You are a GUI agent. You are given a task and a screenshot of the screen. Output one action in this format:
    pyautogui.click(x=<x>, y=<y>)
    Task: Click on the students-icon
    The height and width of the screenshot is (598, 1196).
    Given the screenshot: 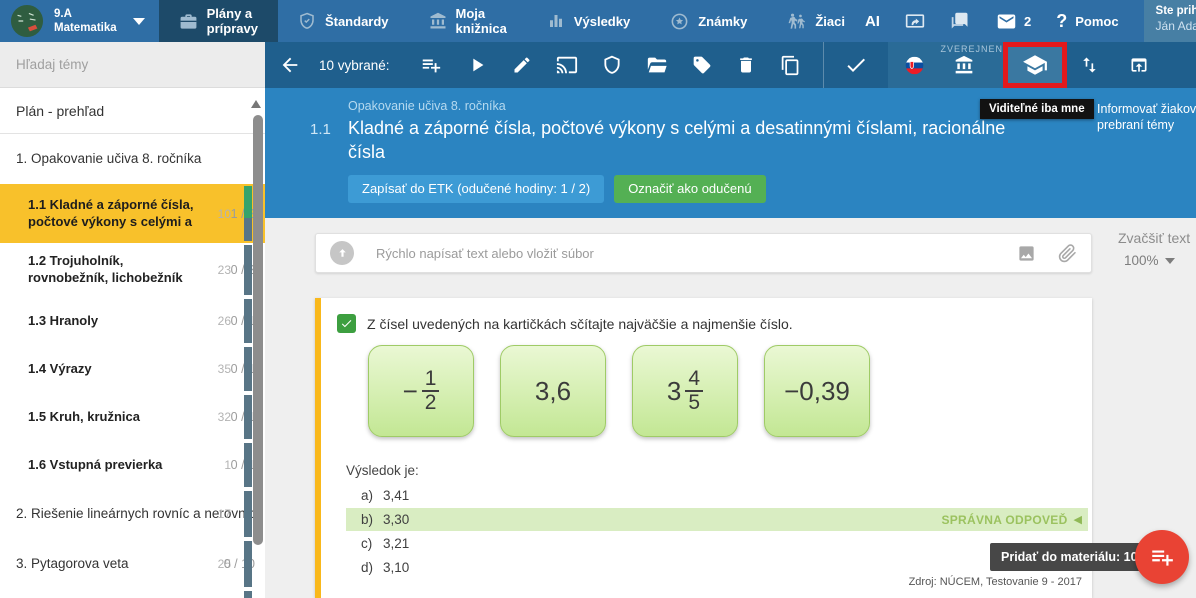 What is the action you would take?
    pyautogui.click(x=796, y=21)
    